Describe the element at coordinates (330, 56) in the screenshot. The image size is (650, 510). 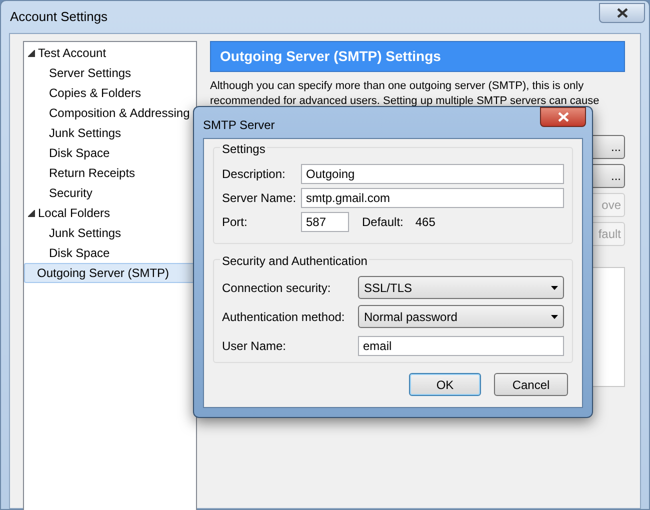
I see `section-heading: Outgoing Server (SMTP) Settings` at that location.